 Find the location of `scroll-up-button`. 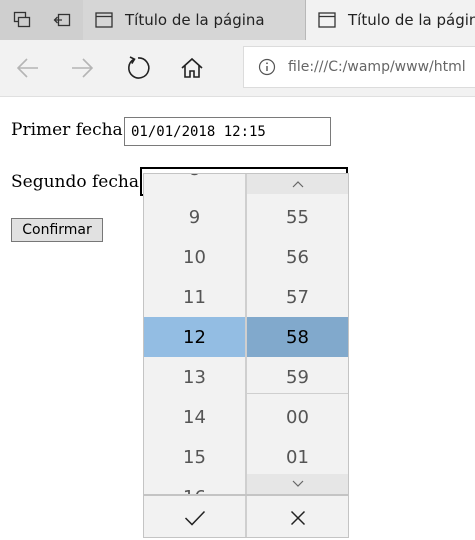

scroll-up-button is located at coordinates (297, 184).